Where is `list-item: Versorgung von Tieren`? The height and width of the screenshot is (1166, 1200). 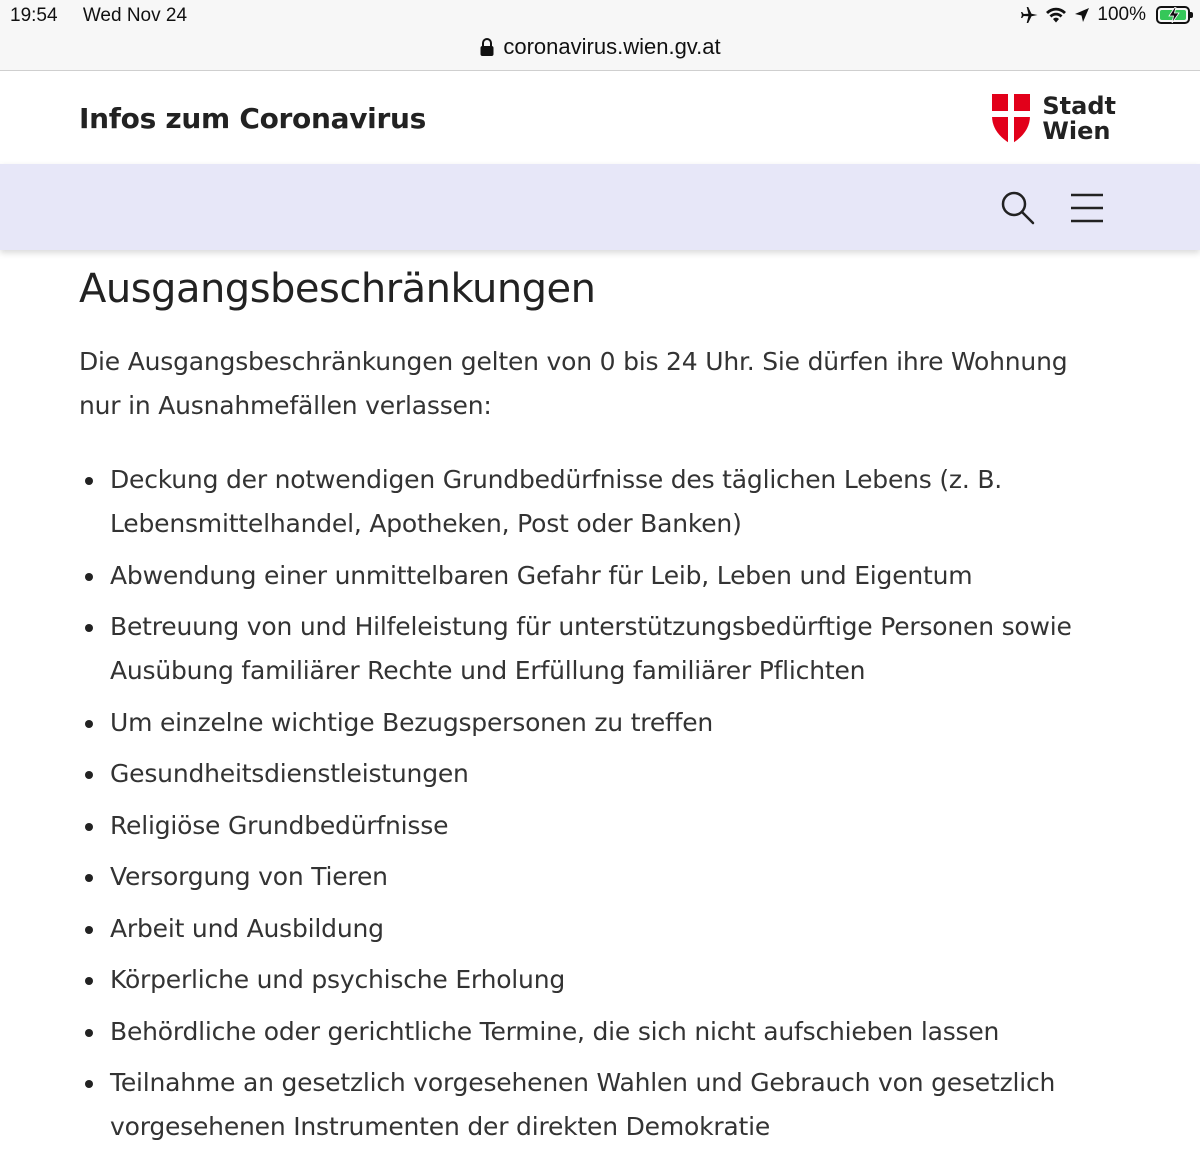
list-item: Versorgung von Tieren is located at coordinates (579, 877).